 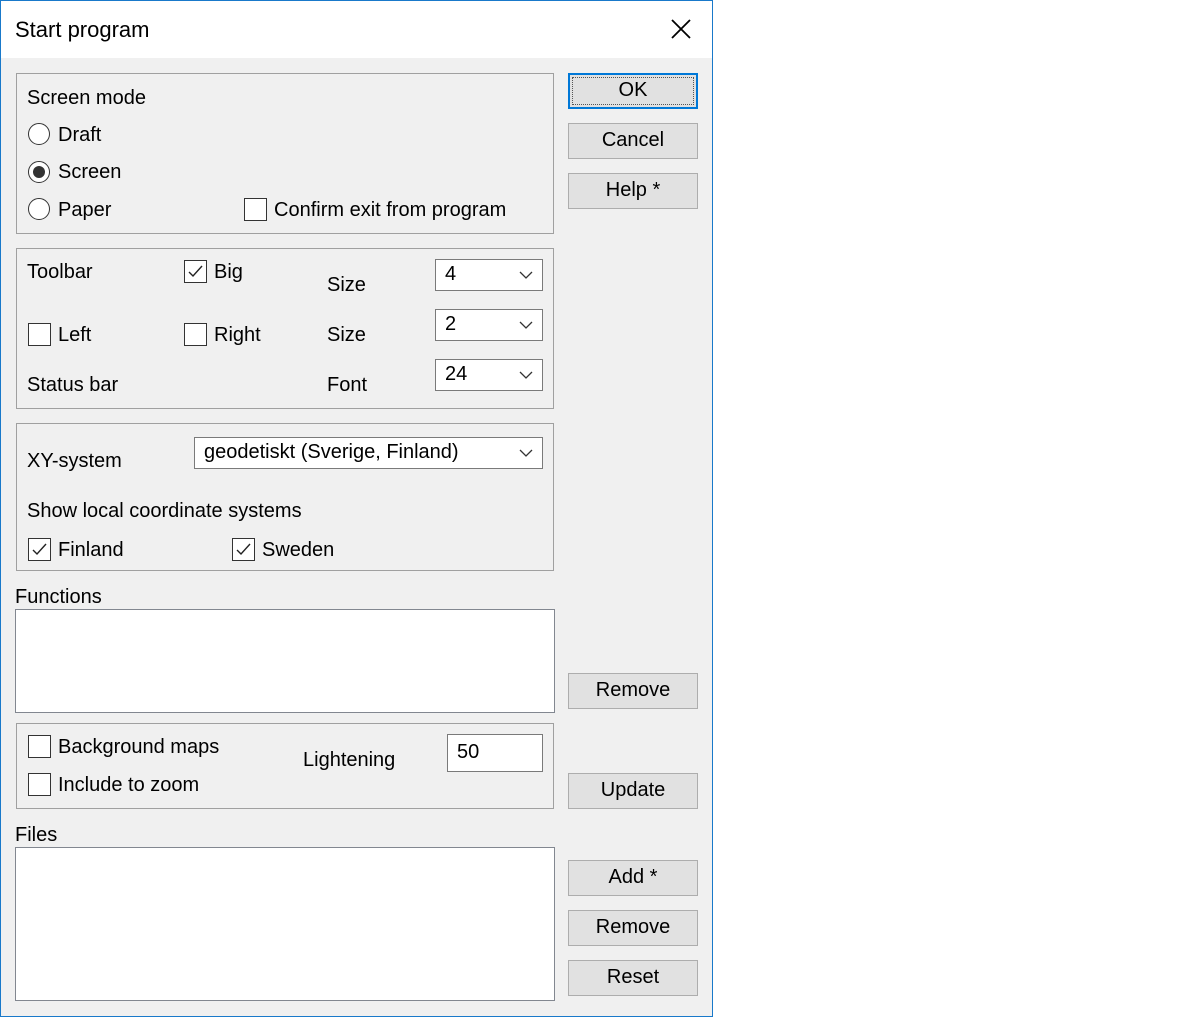 What do you see at coordinates (74, 461) in the screenshot?
I see `xy-system-label: XY-system` at bounding box center [74, 461].